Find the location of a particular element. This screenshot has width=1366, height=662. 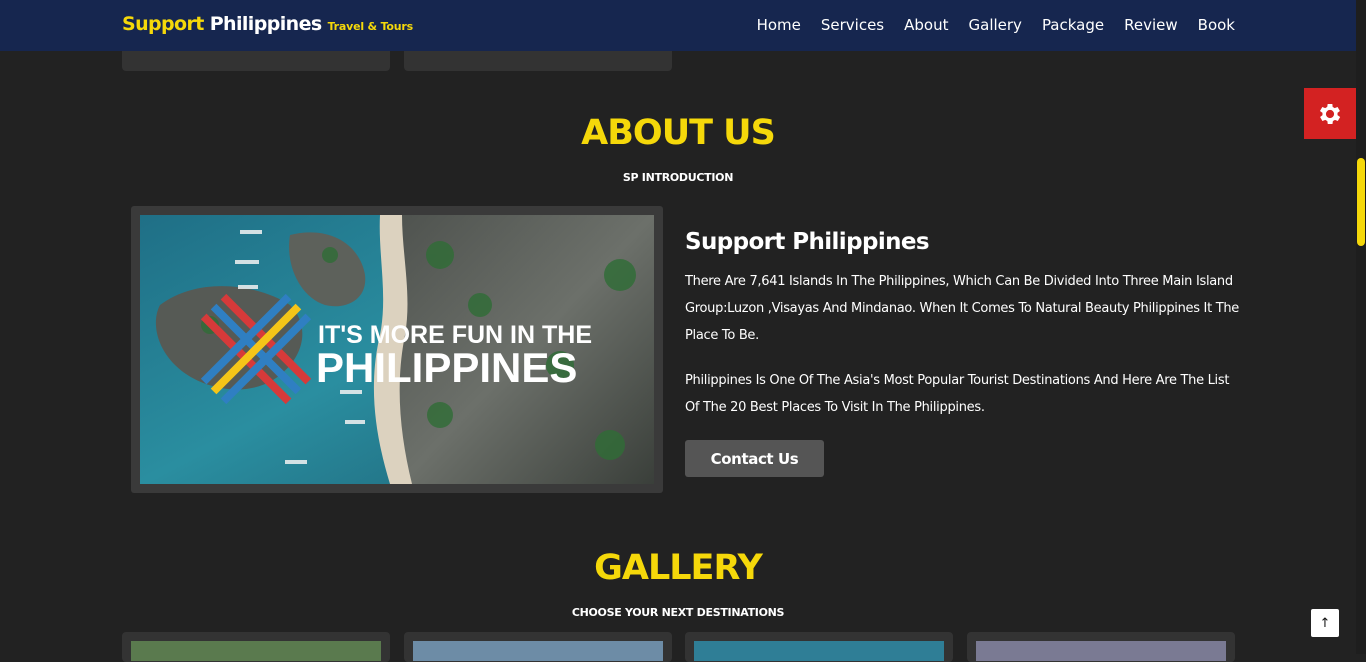

gallery-subheading: CHOOSE YOUR NEXT DESTINATIONS is located at coordinates (678, 612).